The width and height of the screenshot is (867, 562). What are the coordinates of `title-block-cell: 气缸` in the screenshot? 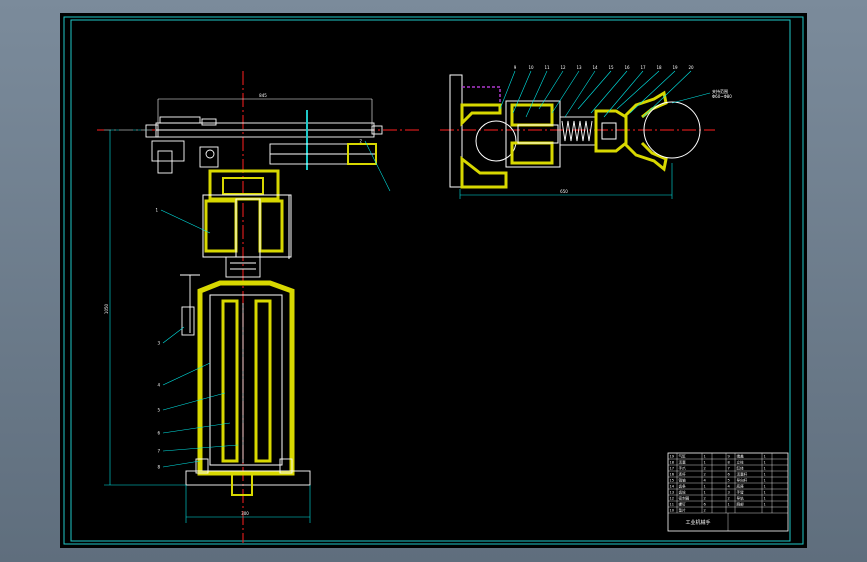 It's located at (683, 456).